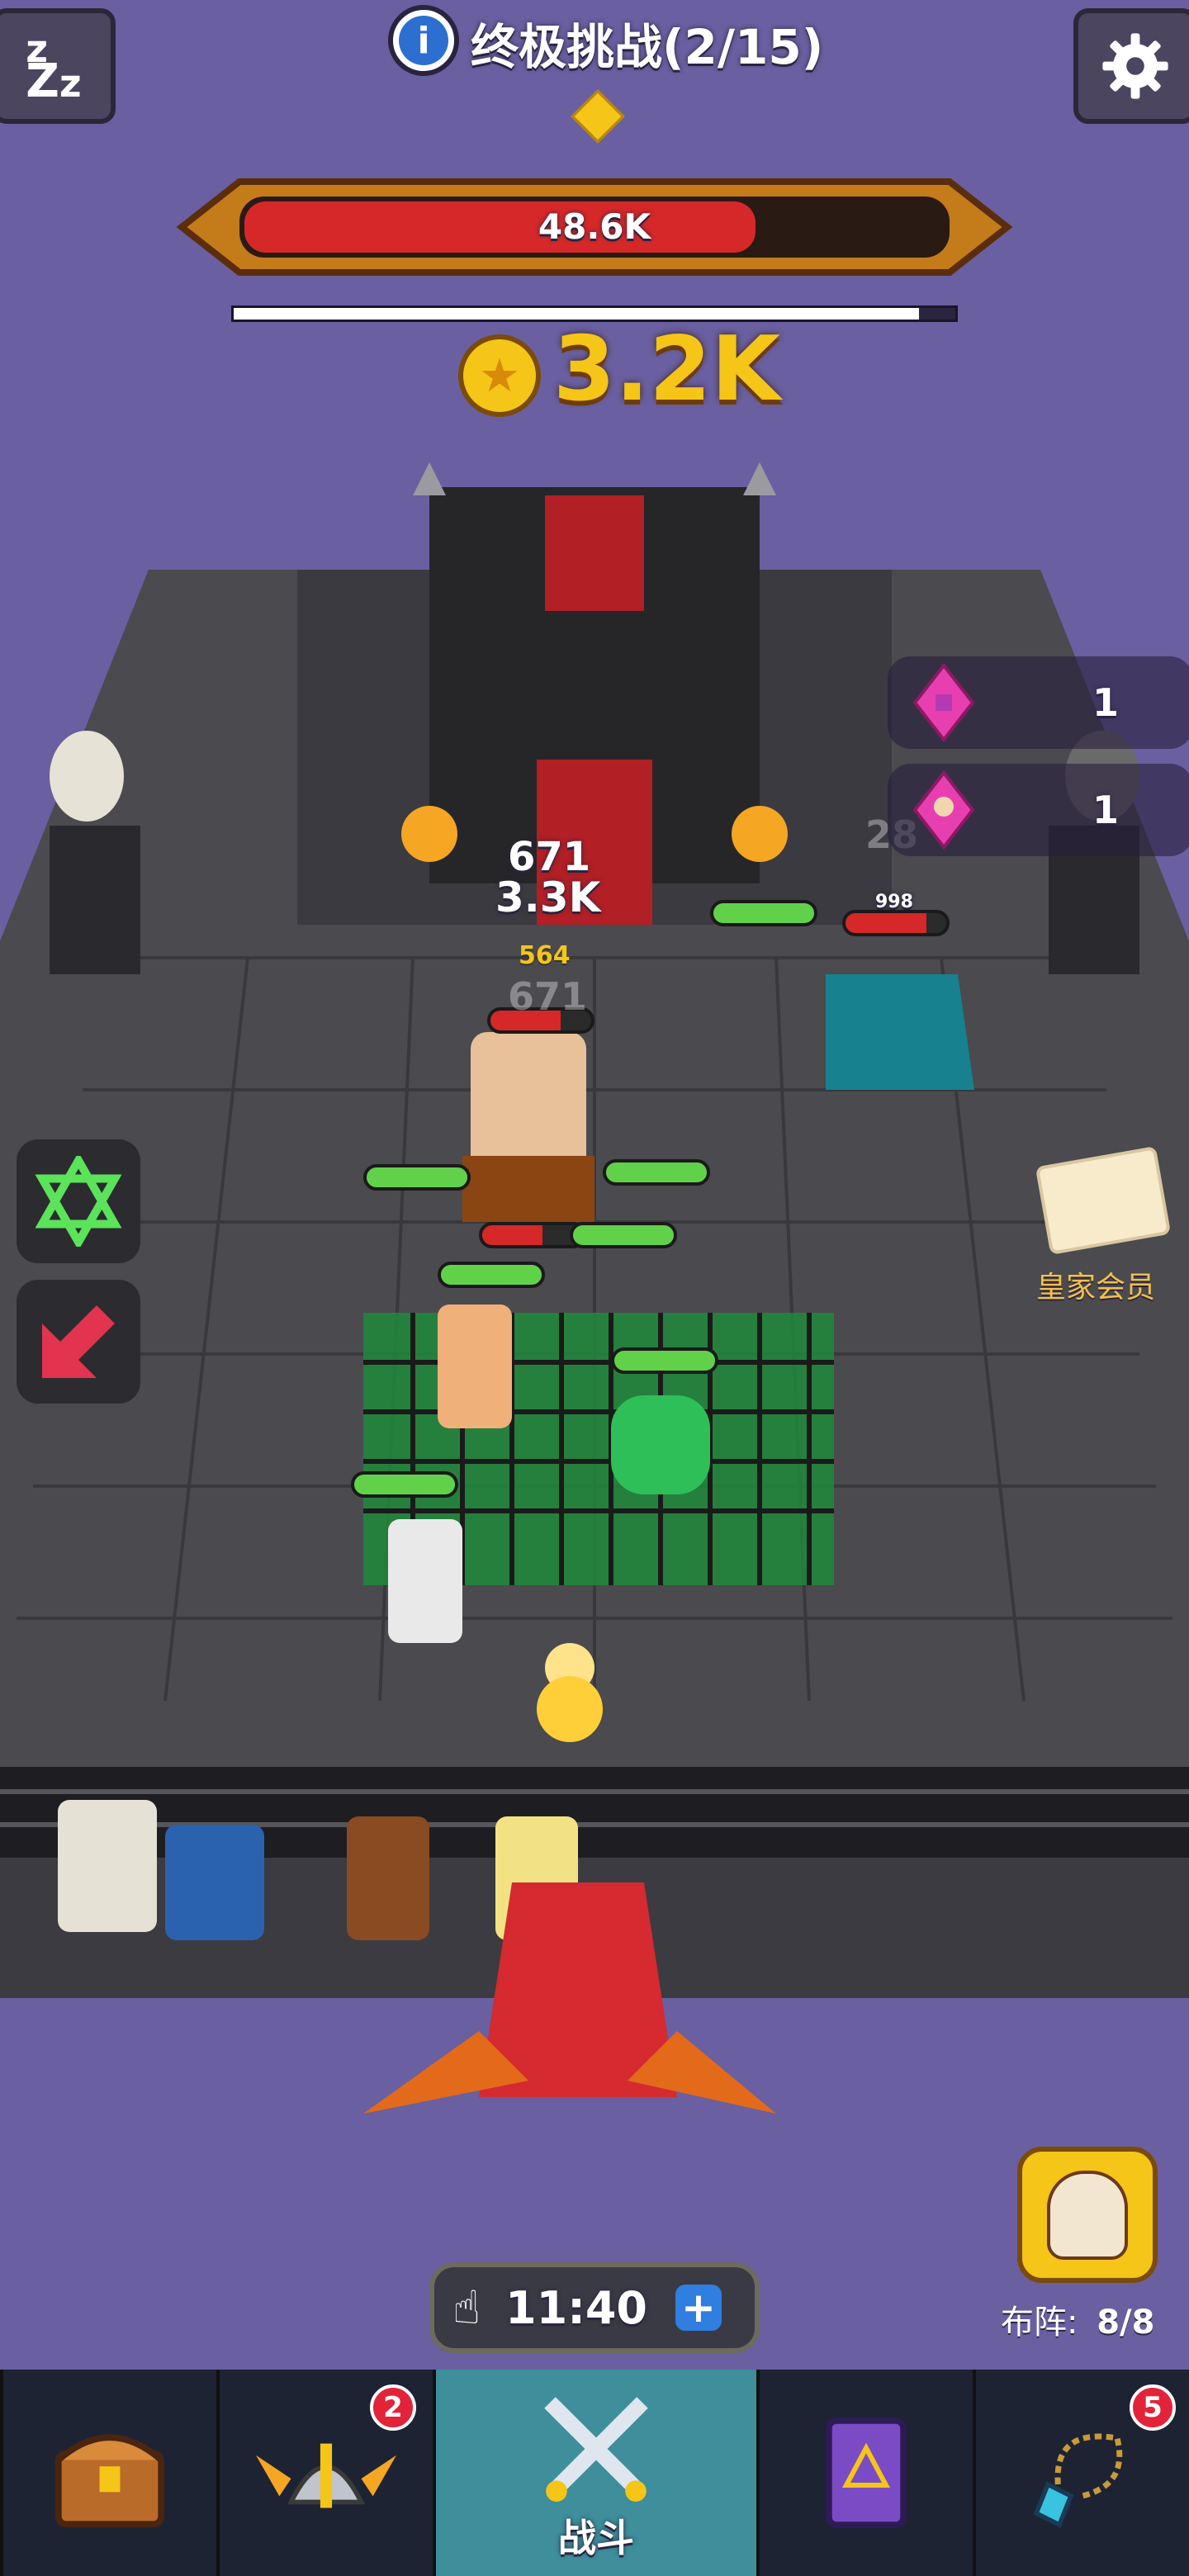  What do you see at coordinates (1095, 1284) in the screenshot?
I see `royal-member-label: 皇家会员` at bounding box center [1095, 1284].